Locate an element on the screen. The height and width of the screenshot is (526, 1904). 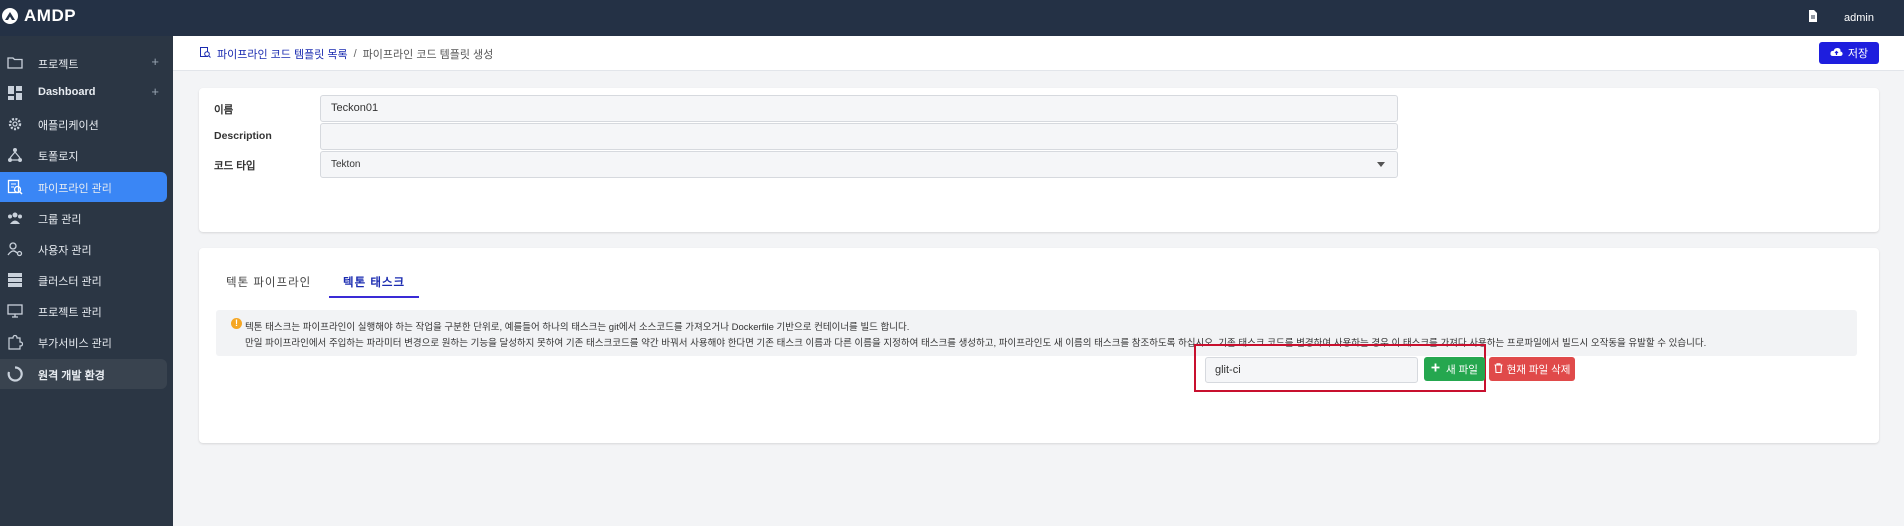
server-icon is located at coordinates (15, 280).